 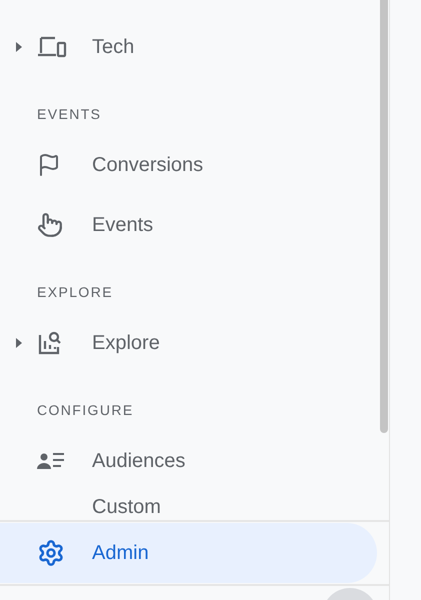 I want to click on settings-icon, so click(x=51, y=553).